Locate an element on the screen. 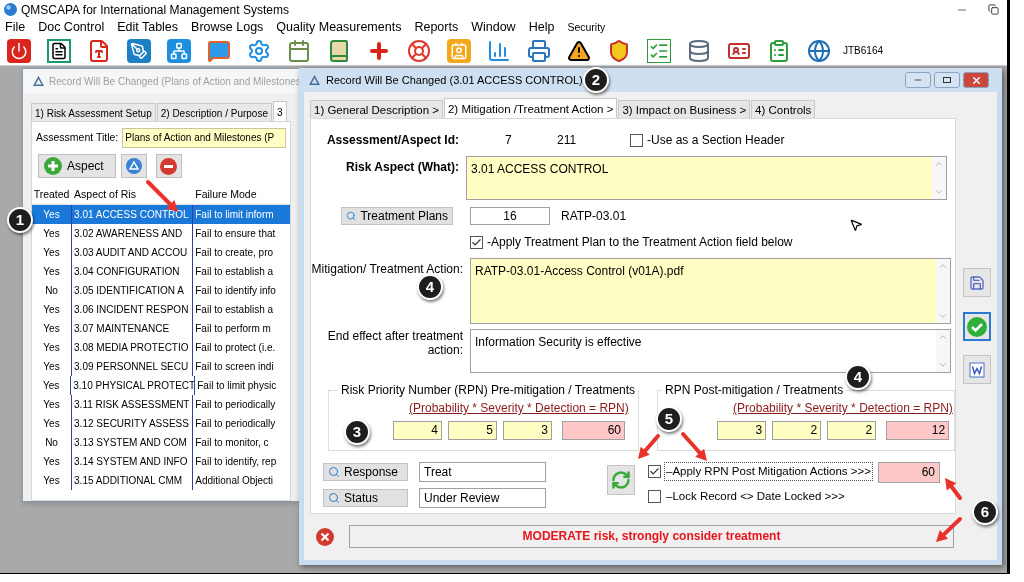 This screenshot has height=582, width=1024. database-icon is located at coordinates (699, 50).